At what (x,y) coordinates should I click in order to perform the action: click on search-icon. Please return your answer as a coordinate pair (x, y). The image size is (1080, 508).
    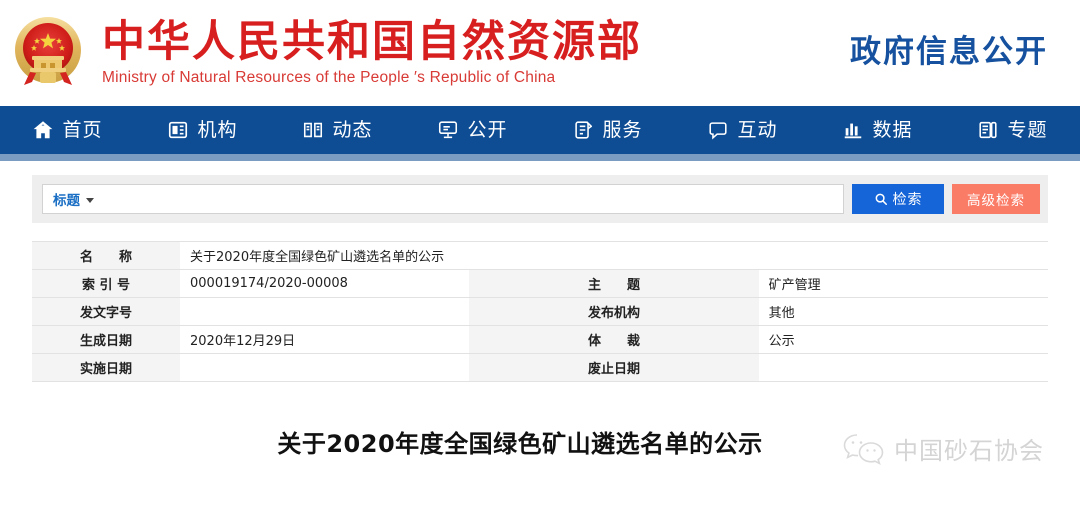
    Looking at the image, I should click on (881, 199).